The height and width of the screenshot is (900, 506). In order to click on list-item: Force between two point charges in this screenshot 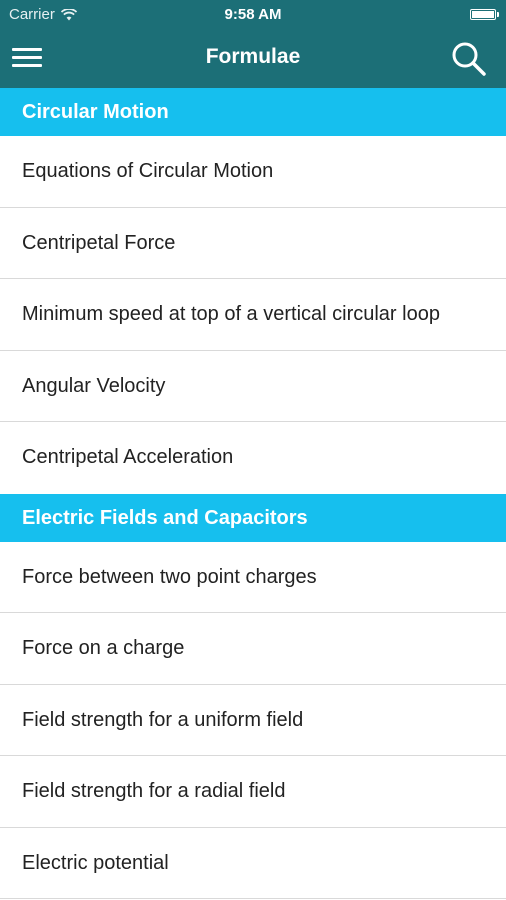, I will do `click(253, 577)`.